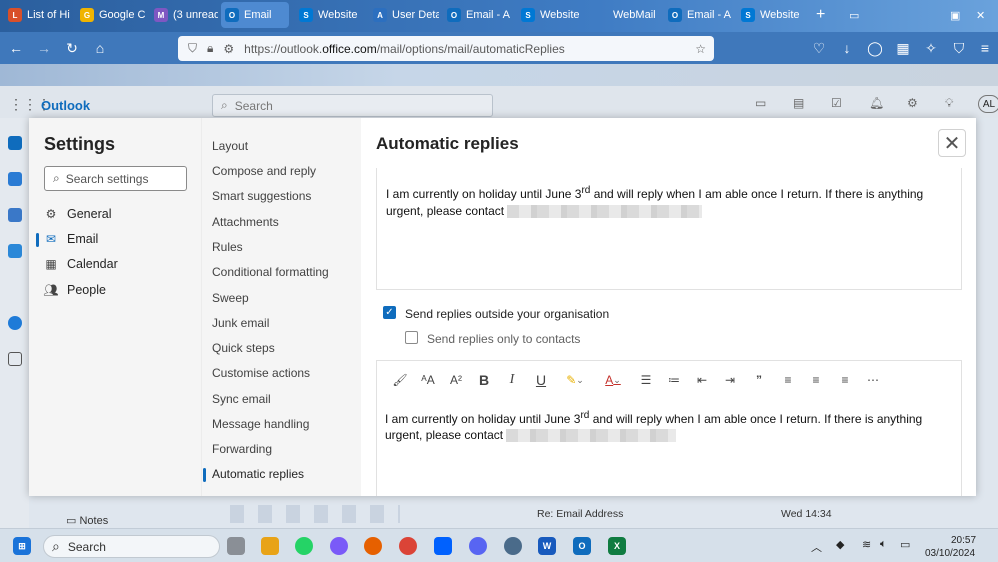 The image size is (998, 562). I want to click on outlook-icon: O, so click(582, 546).